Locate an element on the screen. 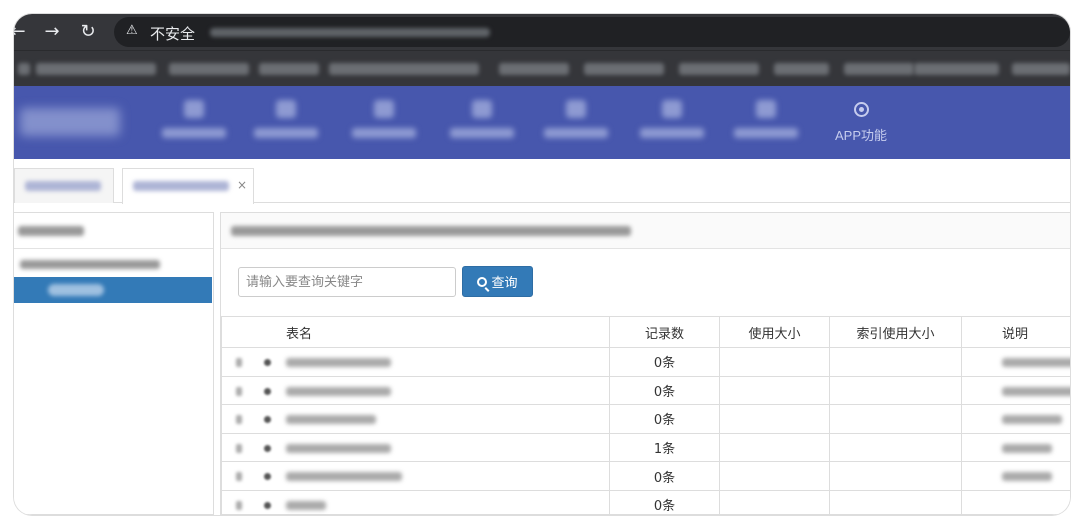  search-icon is located at coordinates (482, 281).